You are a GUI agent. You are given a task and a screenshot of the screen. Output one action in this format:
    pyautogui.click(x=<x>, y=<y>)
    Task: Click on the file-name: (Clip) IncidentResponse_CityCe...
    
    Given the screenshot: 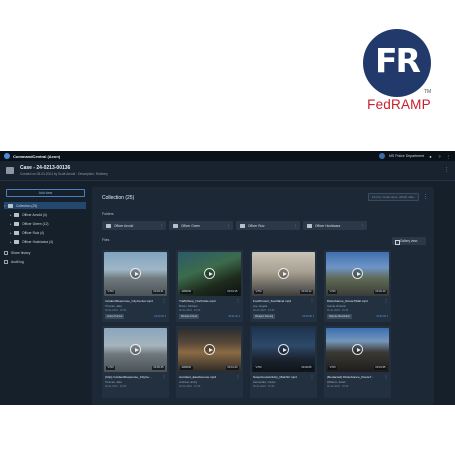 What is the action you would take?
    pyautogui.click(x=133, y=377)
    